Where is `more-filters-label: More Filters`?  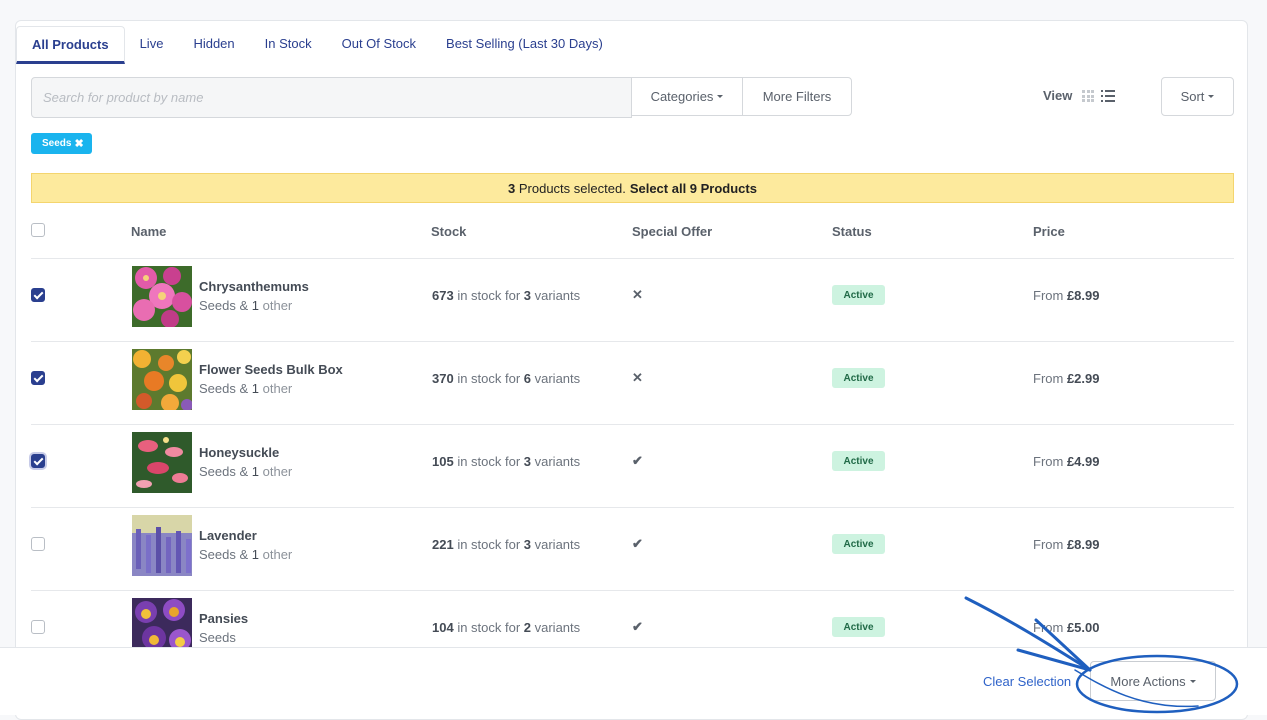 more-filters-label: More Filters is located at coordinates (797, 96).